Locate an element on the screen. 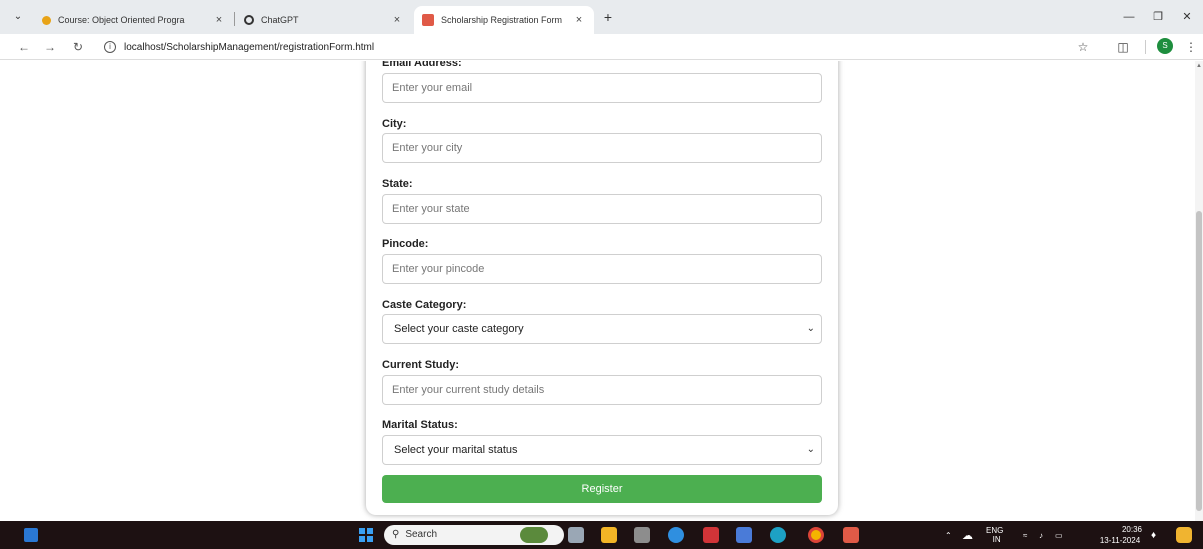 The image size is (1203, 549). notification-bell-icon: ♦ is located at coordinates (1153, 535).